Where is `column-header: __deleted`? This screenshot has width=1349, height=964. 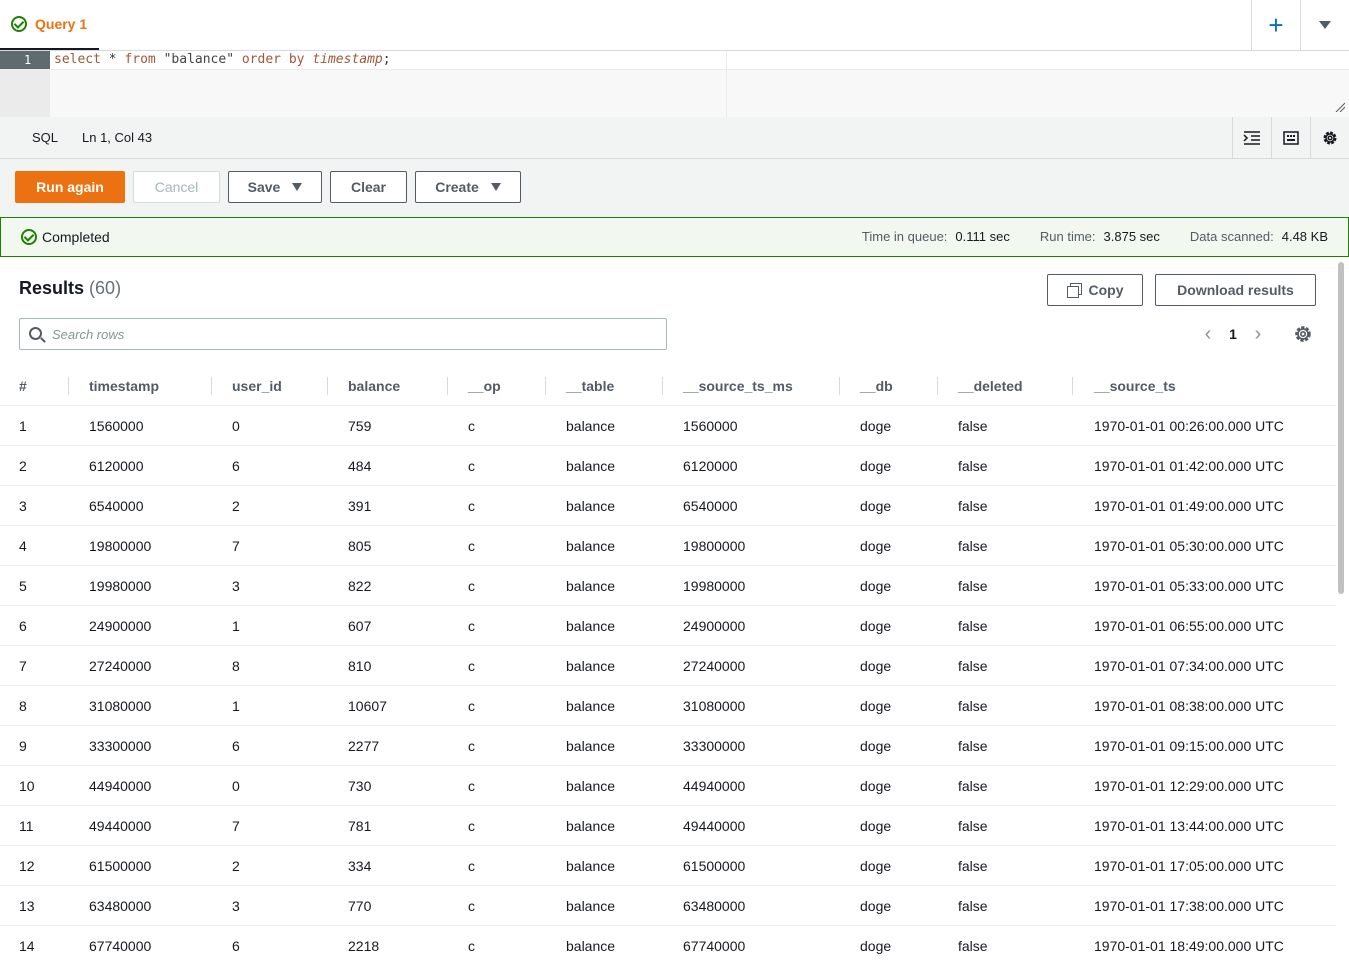 column-header: __deleted is located at coordinates (990, 386).